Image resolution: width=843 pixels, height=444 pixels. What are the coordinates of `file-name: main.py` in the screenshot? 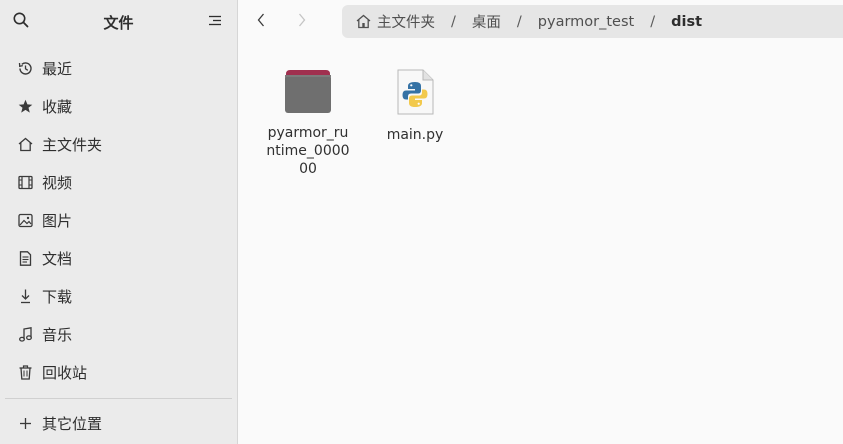 It's located at (415, 135).